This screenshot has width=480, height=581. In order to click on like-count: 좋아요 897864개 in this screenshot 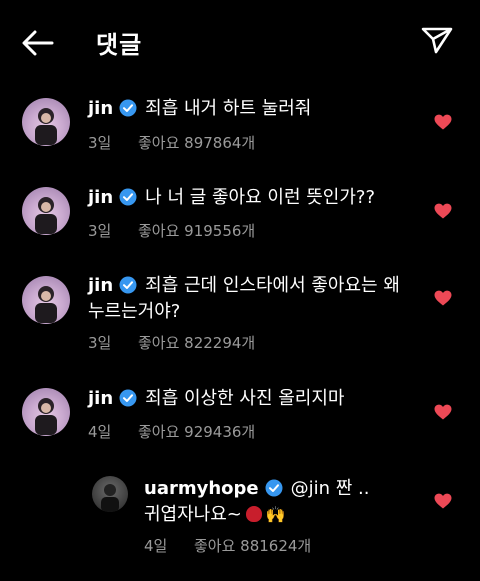, I will do `click(196, 143)`.